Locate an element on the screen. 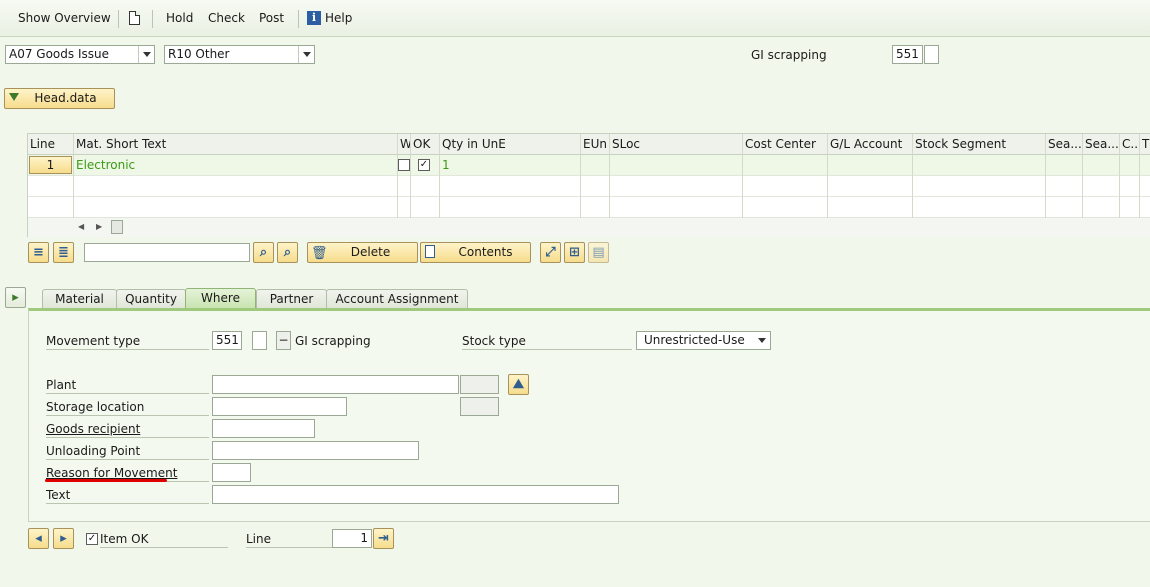  deselect-all-icon: ≣ is located at coordinates (63, 252).